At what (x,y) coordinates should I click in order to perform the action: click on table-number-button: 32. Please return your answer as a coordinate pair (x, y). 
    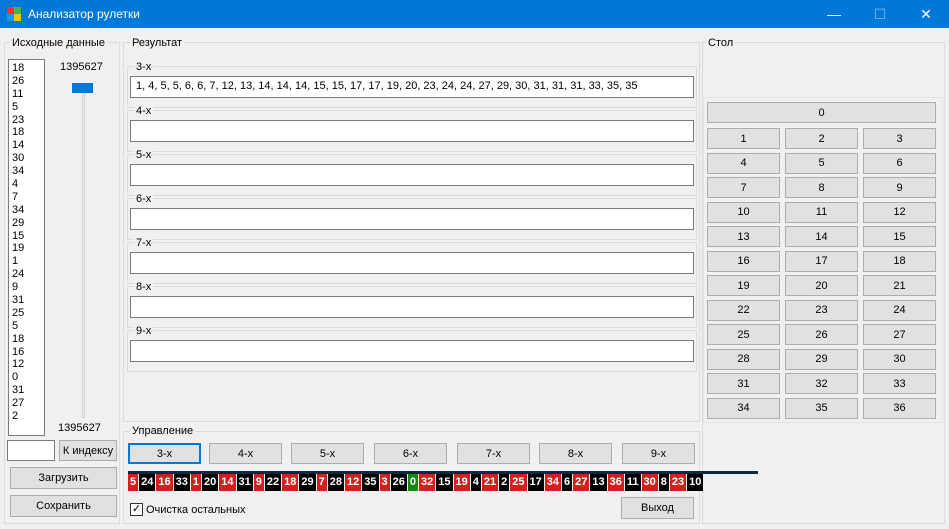
    Looking at the image, I should click on (821, 383).